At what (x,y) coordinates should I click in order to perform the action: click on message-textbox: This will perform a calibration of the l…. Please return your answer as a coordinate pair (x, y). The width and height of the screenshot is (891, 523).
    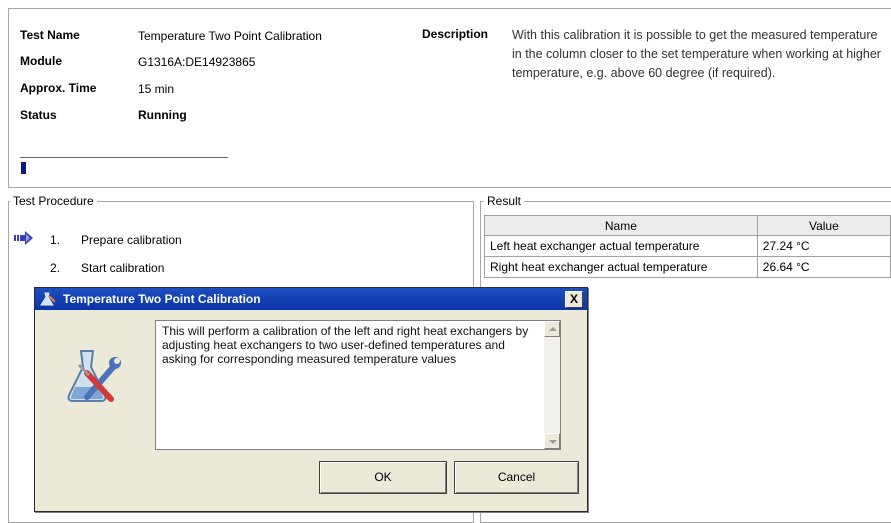
    Looking at the image, I should click on (358, 385).